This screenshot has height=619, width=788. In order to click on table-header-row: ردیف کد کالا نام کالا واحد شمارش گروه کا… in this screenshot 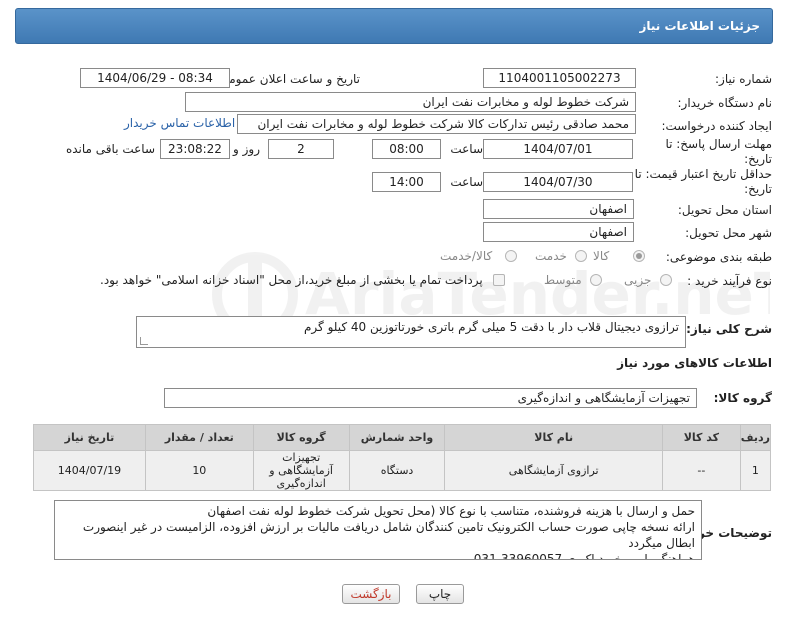, I will do `click(402, 437)`.